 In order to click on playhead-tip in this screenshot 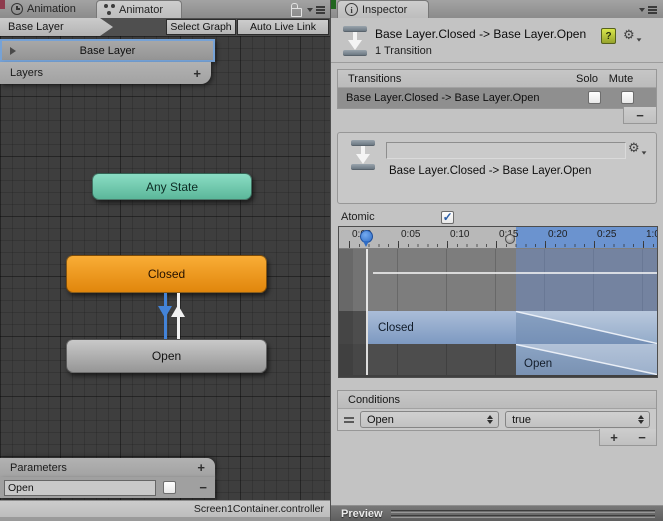, I will do `click(366, 244)`.